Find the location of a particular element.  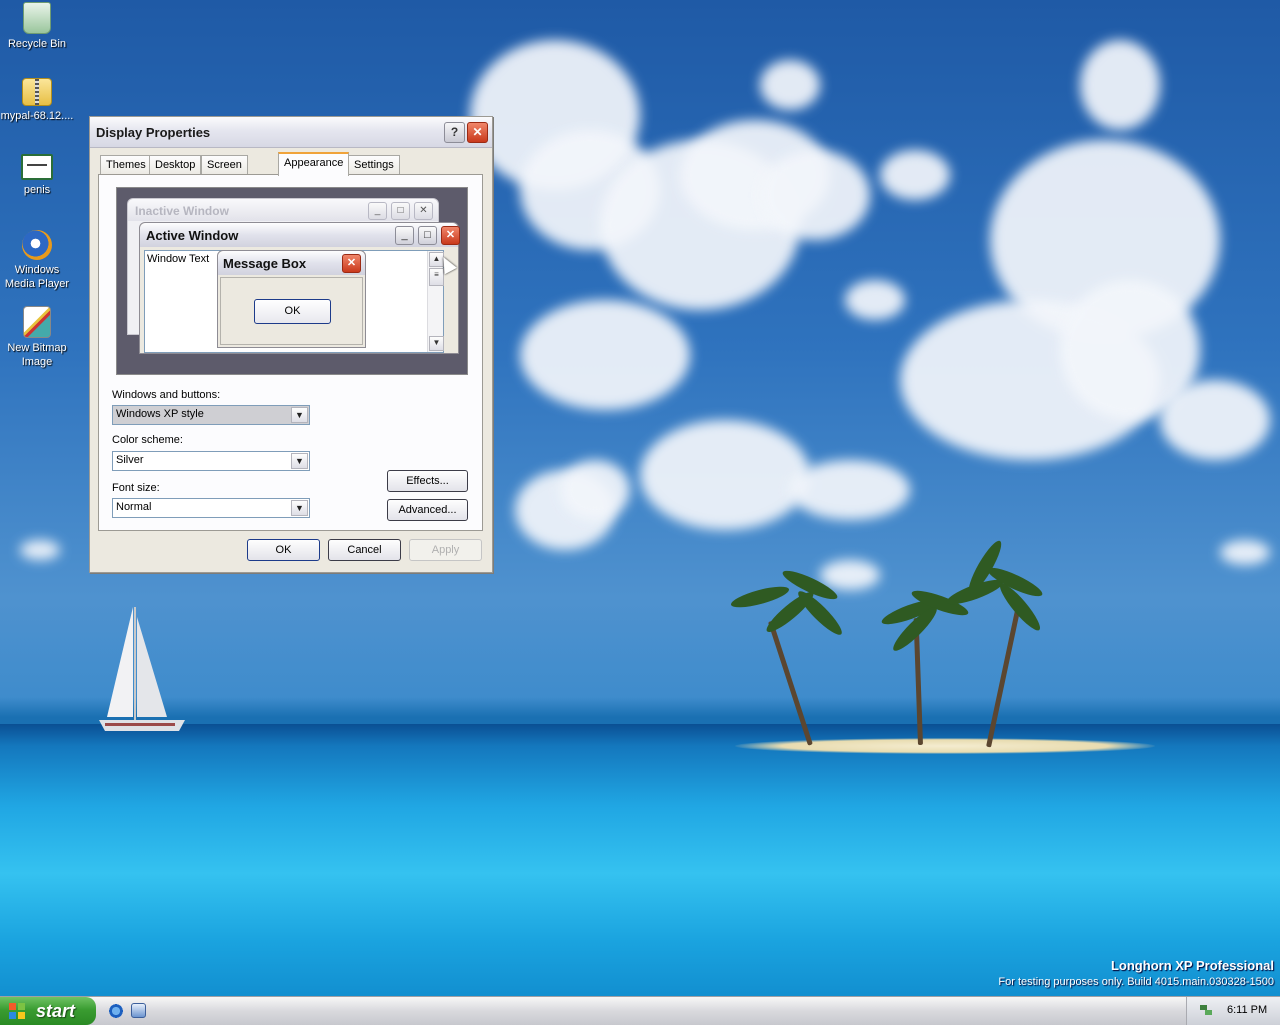

icon-label: Recycle Bin is located at coordinates (37, 44).